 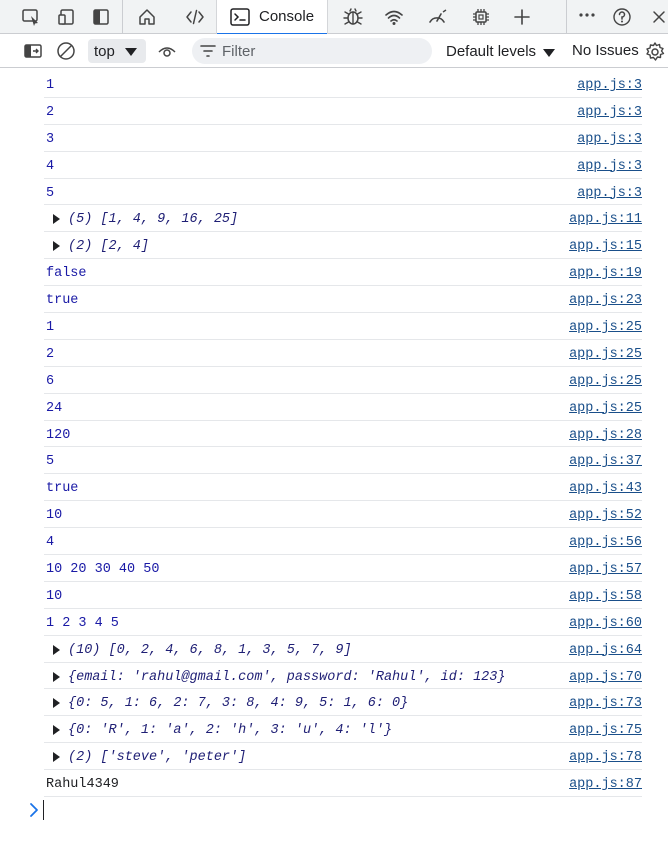 What do you see at coordinates (605, 650) in the screenshot?
I see `source-link: app.js:64` at bounding box center [605, 650].